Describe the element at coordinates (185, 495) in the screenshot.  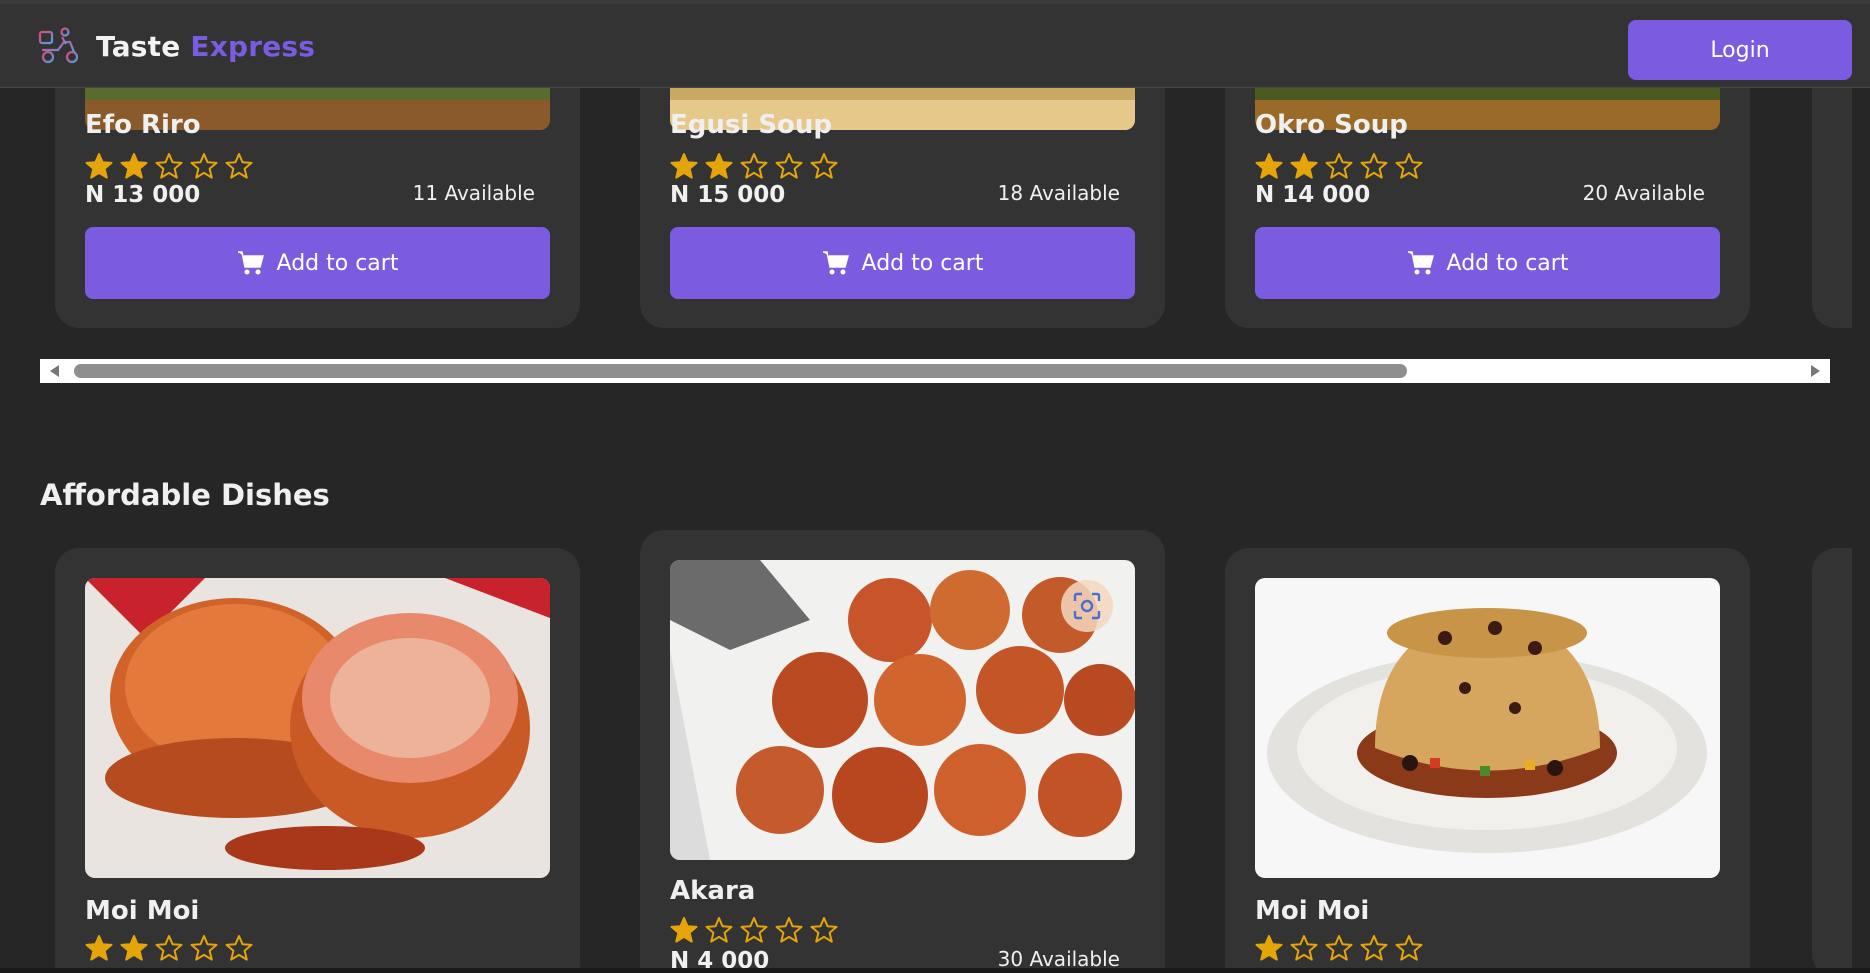
I see `section-title: Affordable Dishes` at that location.